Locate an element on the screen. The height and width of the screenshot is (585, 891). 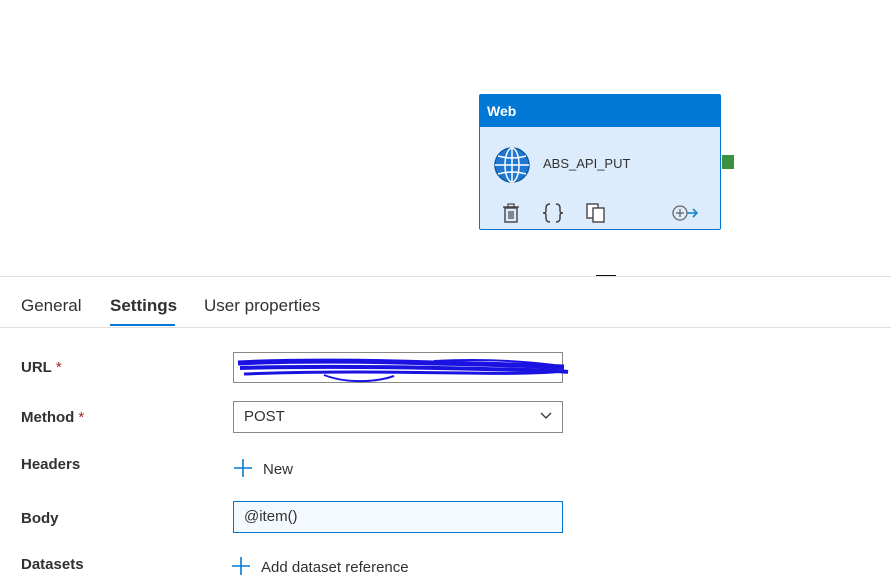
add-header-button: New is located at coordinates (263, 467).